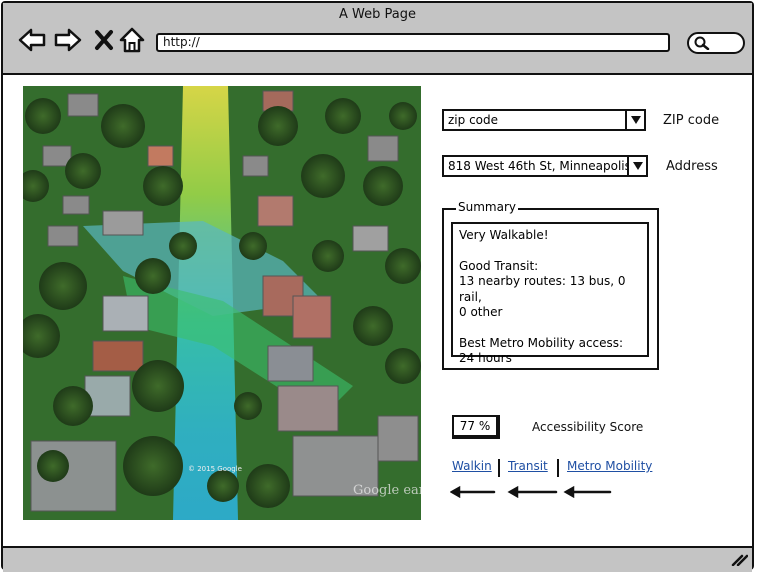 The image size is (757, 573). I want to click on forward-arrow-icon, so click(68, 40).